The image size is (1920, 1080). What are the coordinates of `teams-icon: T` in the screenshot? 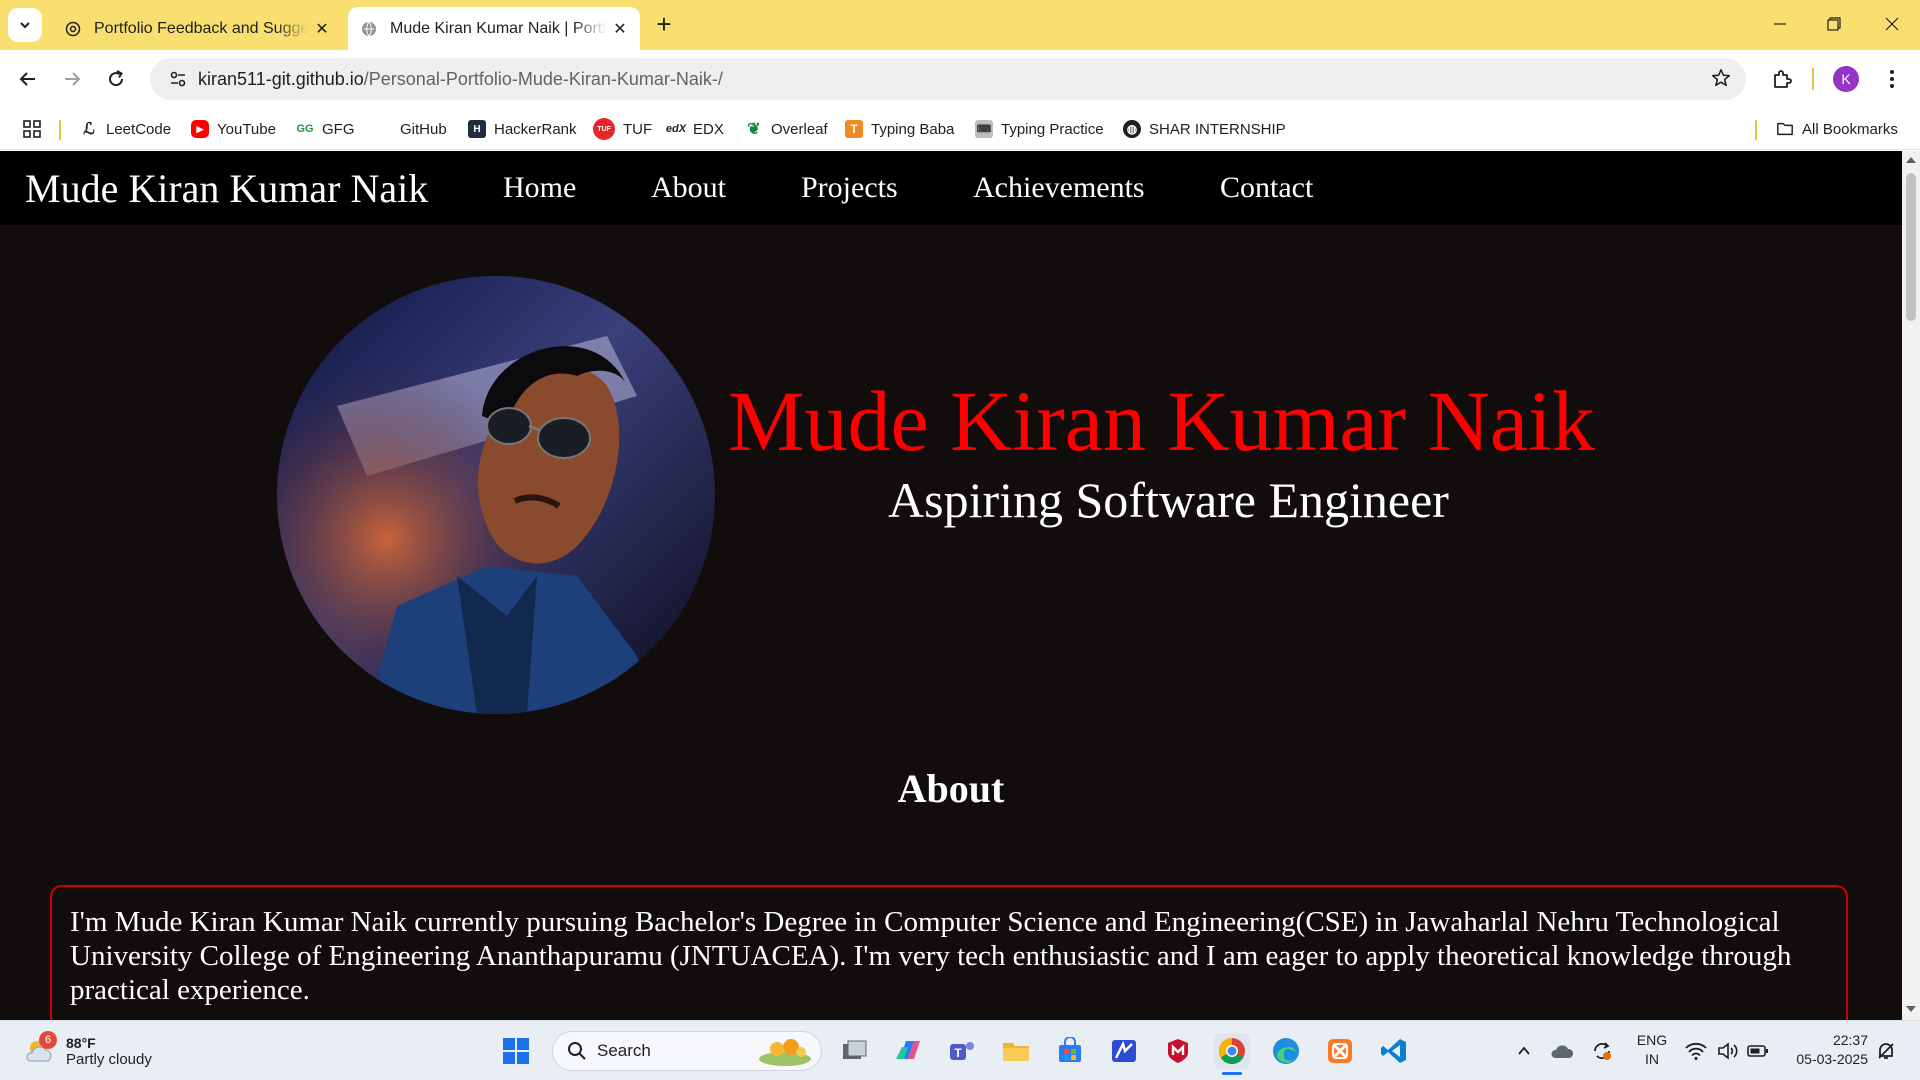 It's located at (962, 1051).